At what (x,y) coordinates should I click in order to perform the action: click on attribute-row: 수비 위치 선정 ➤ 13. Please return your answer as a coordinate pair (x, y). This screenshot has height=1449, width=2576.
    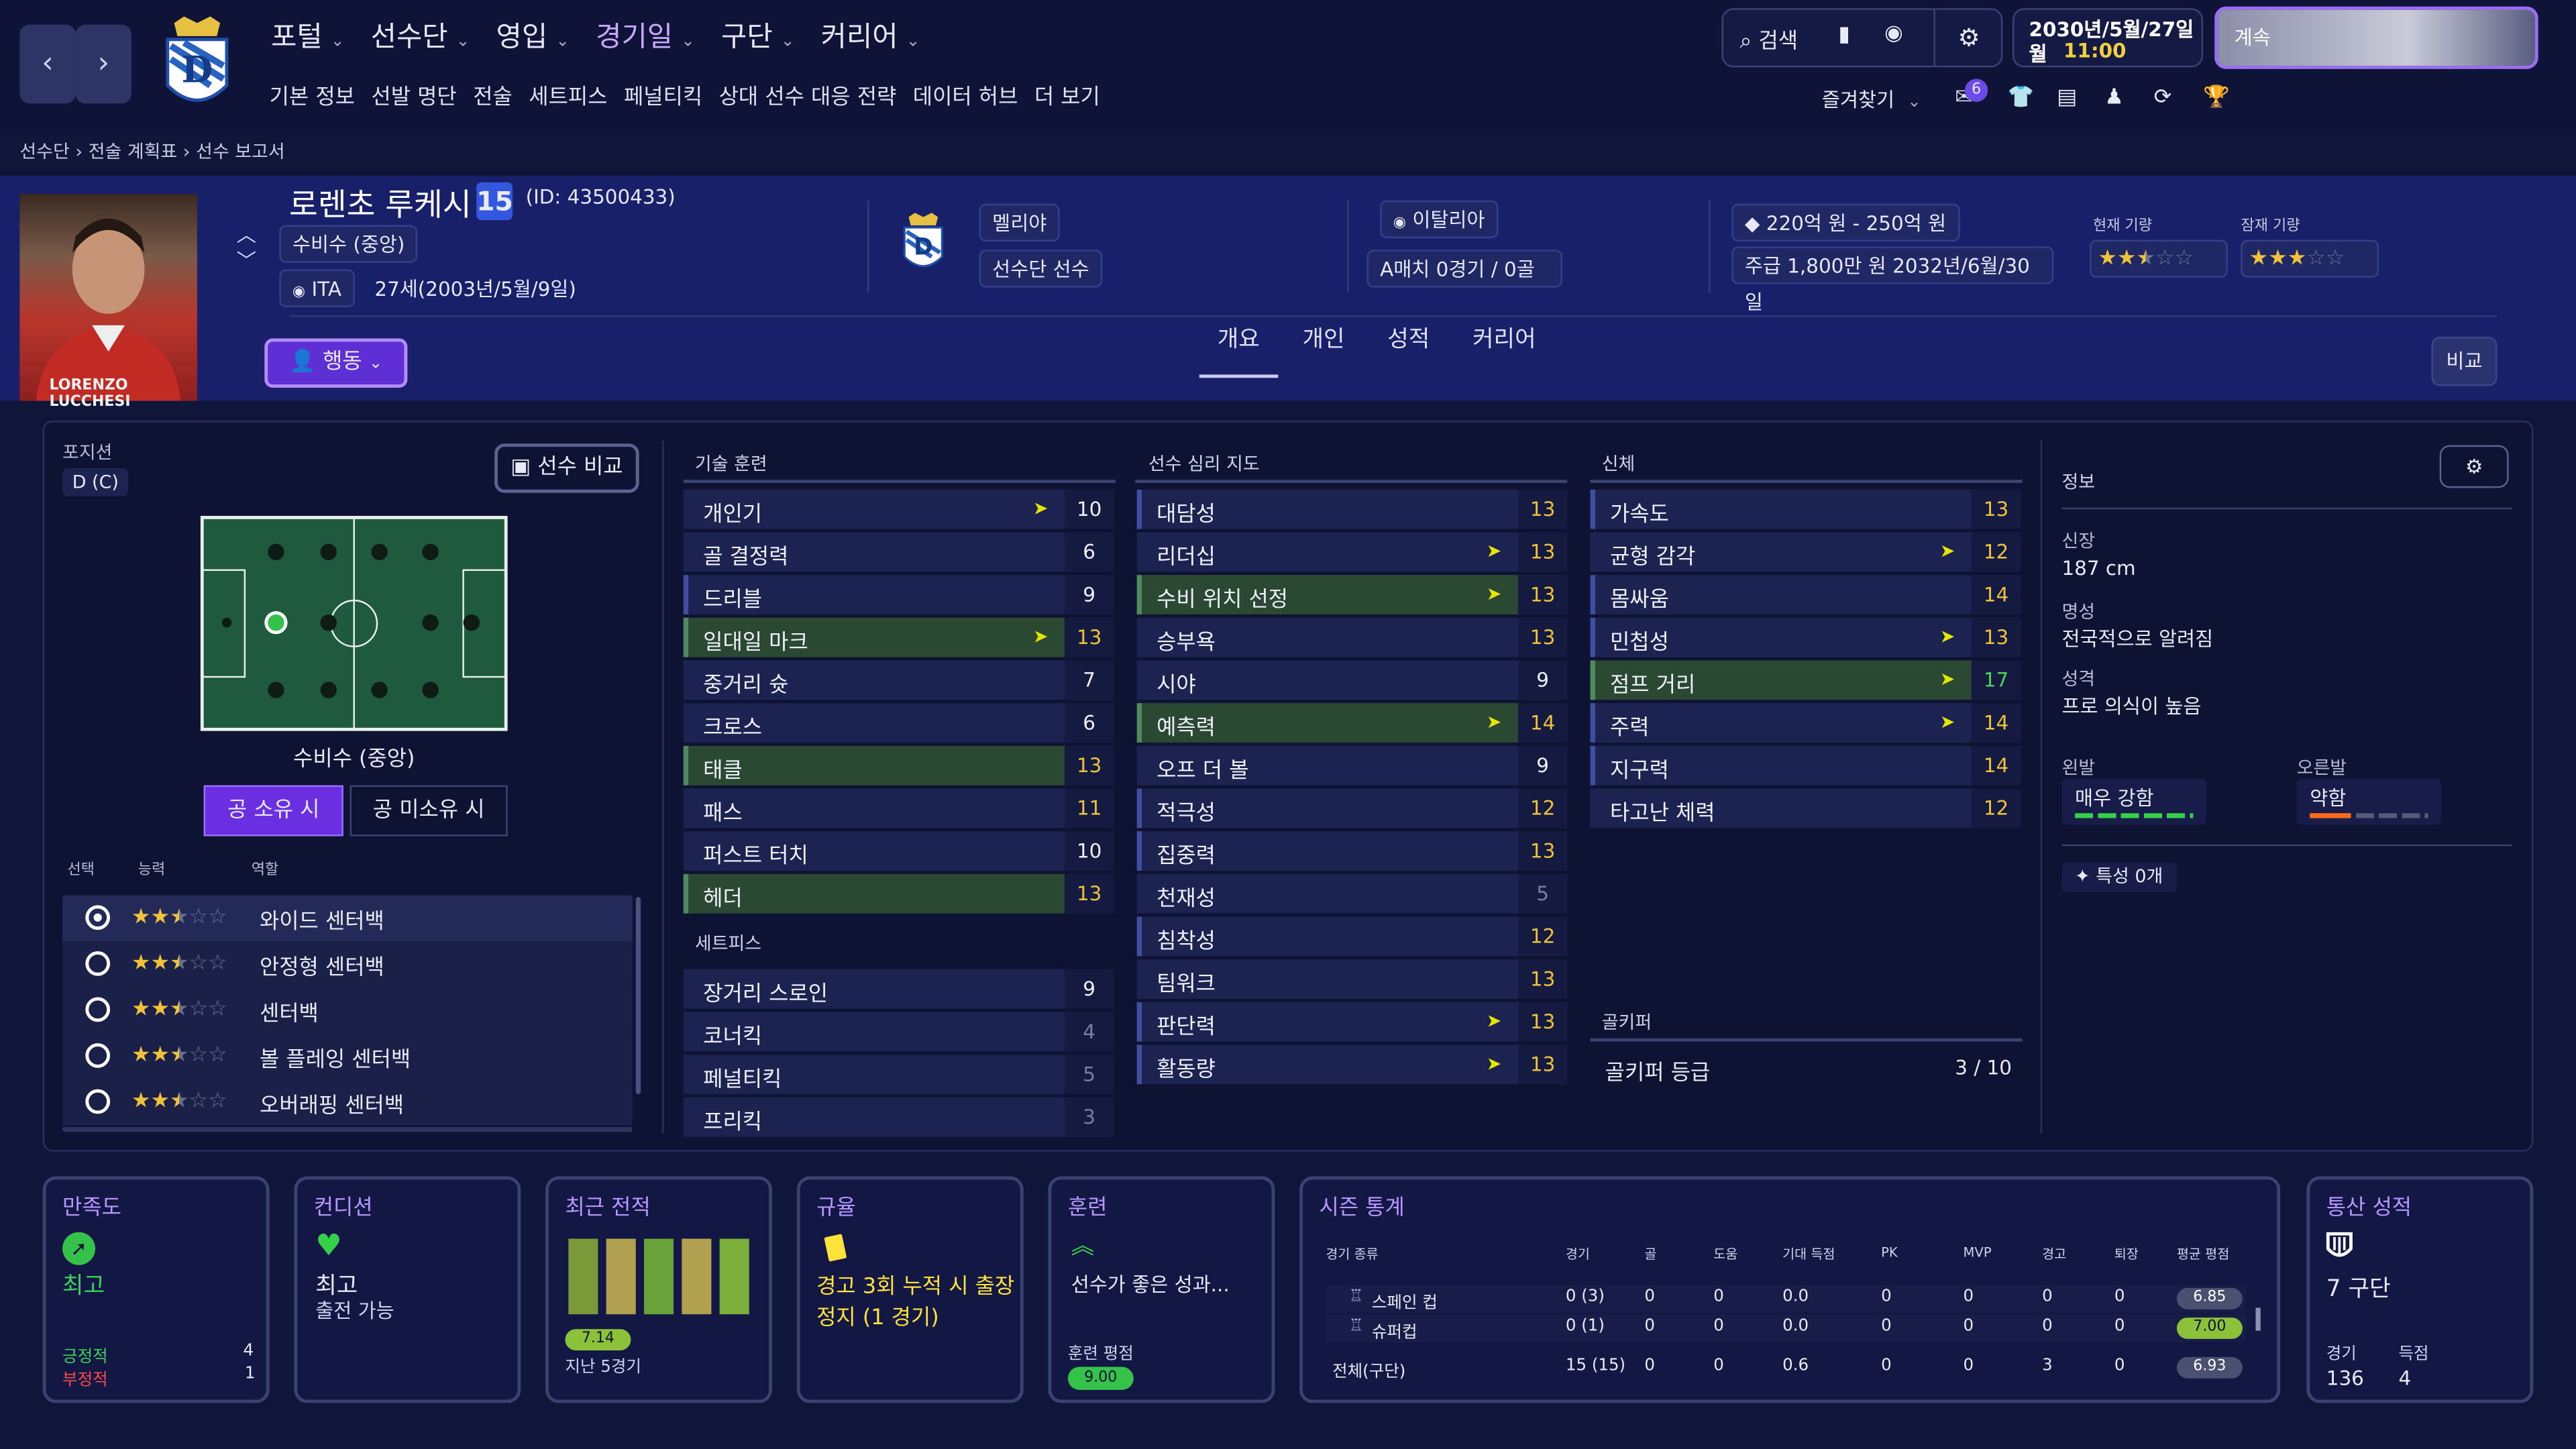
    Looking at the image, I should click on (1352, 594).